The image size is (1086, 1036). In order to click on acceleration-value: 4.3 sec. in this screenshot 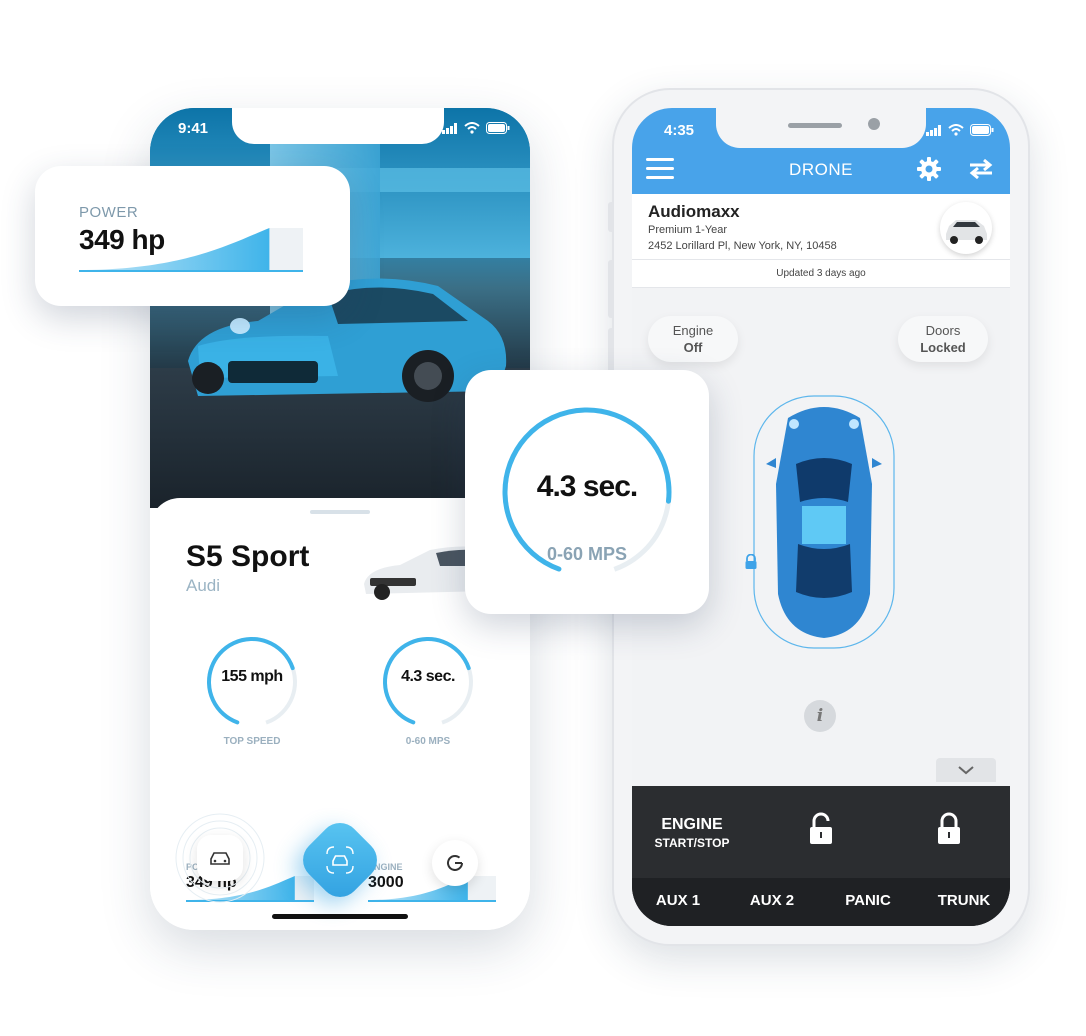, I will do `click(428, 676)`.